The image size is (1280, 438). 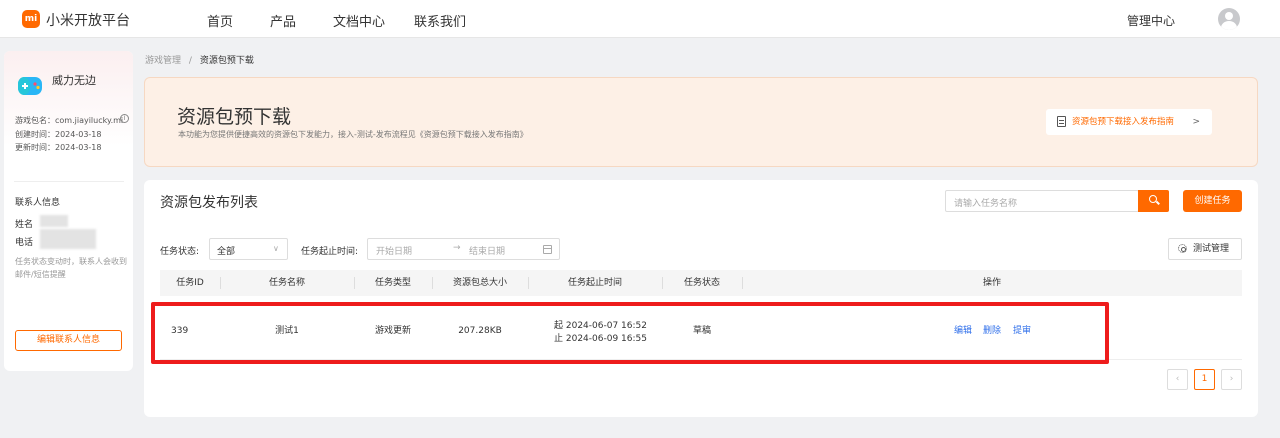 I want to click on status-filter-value: 全部, so click(x=226, y=252).